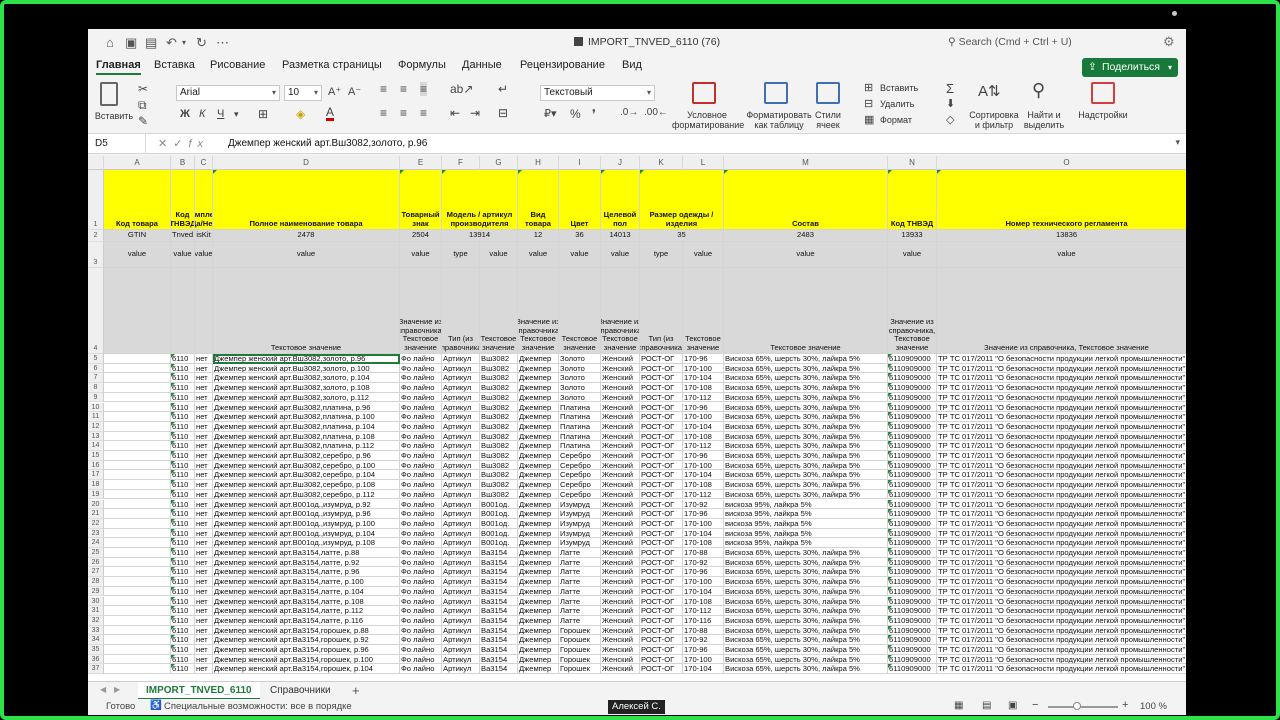 This screenshot has width=1280, height=720. What do you see at coordinates (1044, 120) in the screenshot?
I see `find-select-label: Найти и выделить` at bounding box center [1044, 120].